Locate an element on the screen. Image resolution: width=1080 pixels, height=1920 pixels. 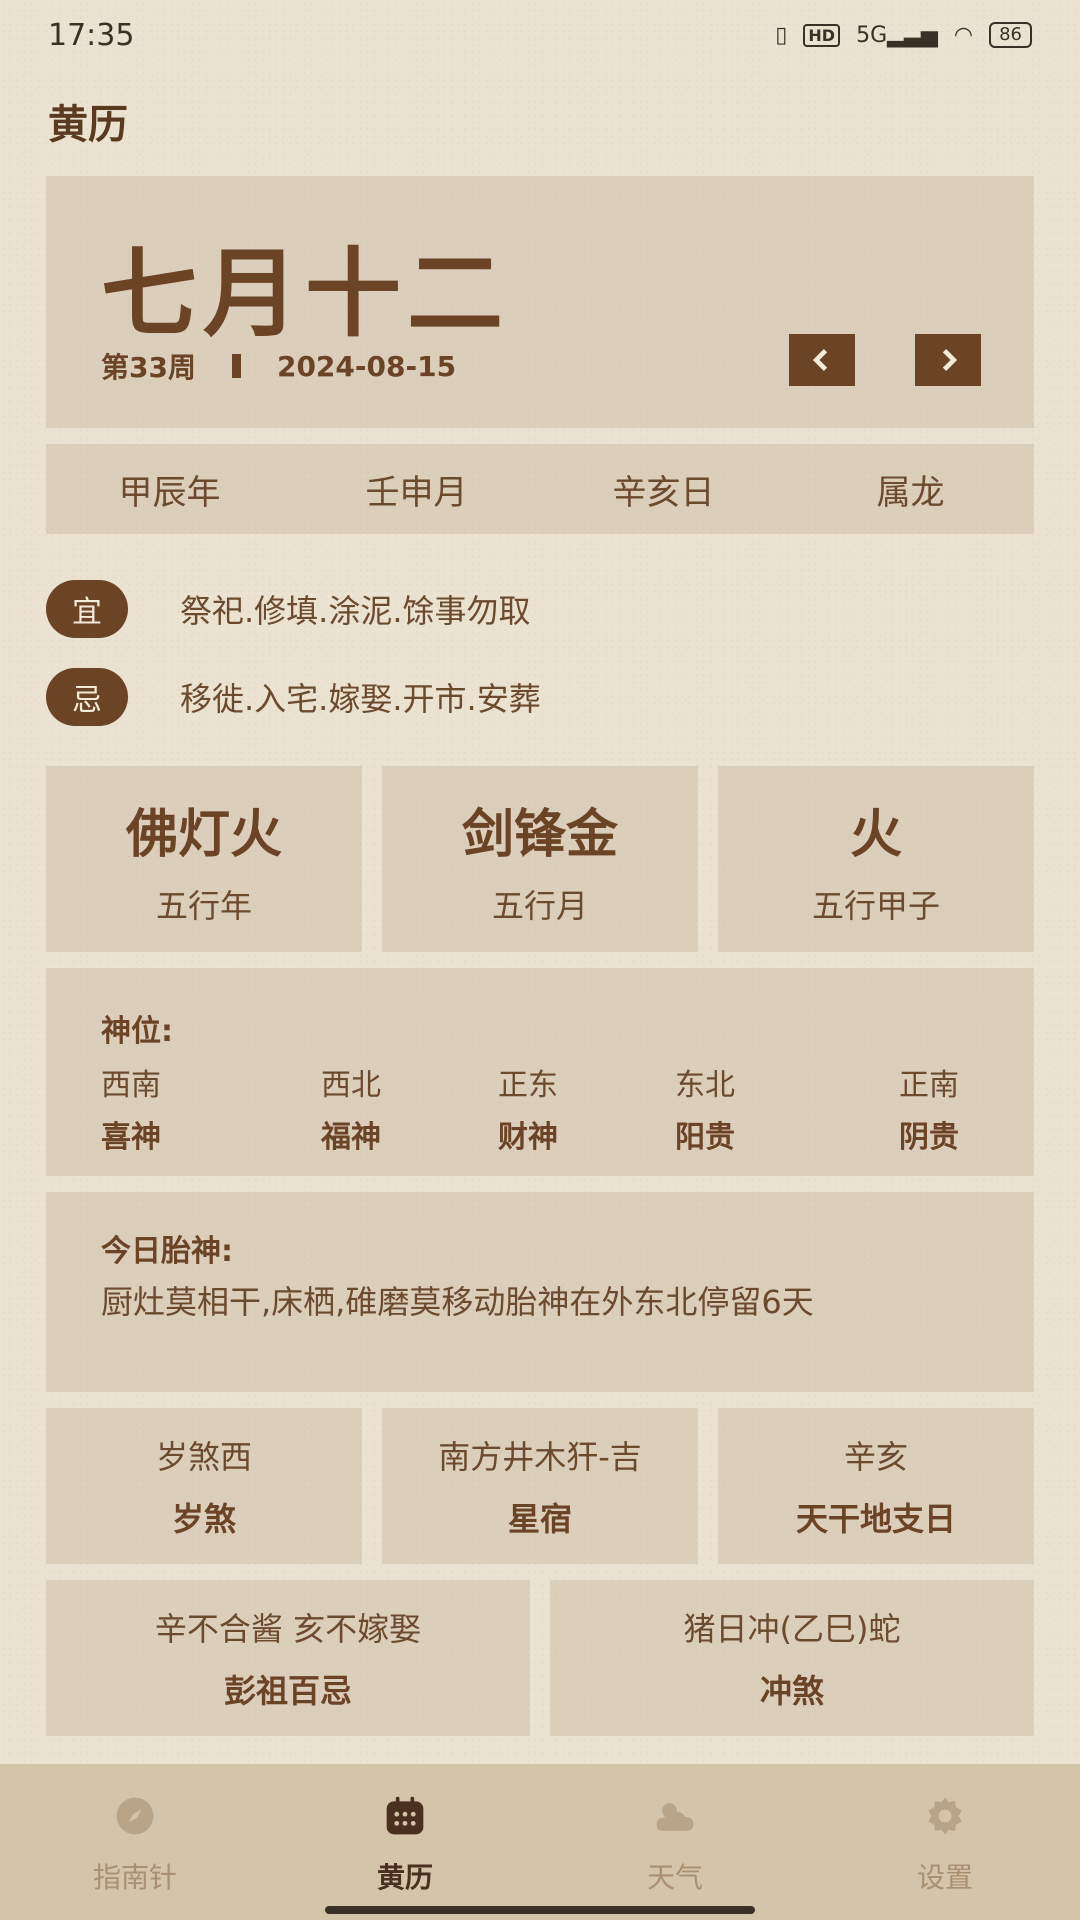
chongsha-card: 猪日冲(乙巳)蛇 冲煞 is located at coordinates (792, 1658).